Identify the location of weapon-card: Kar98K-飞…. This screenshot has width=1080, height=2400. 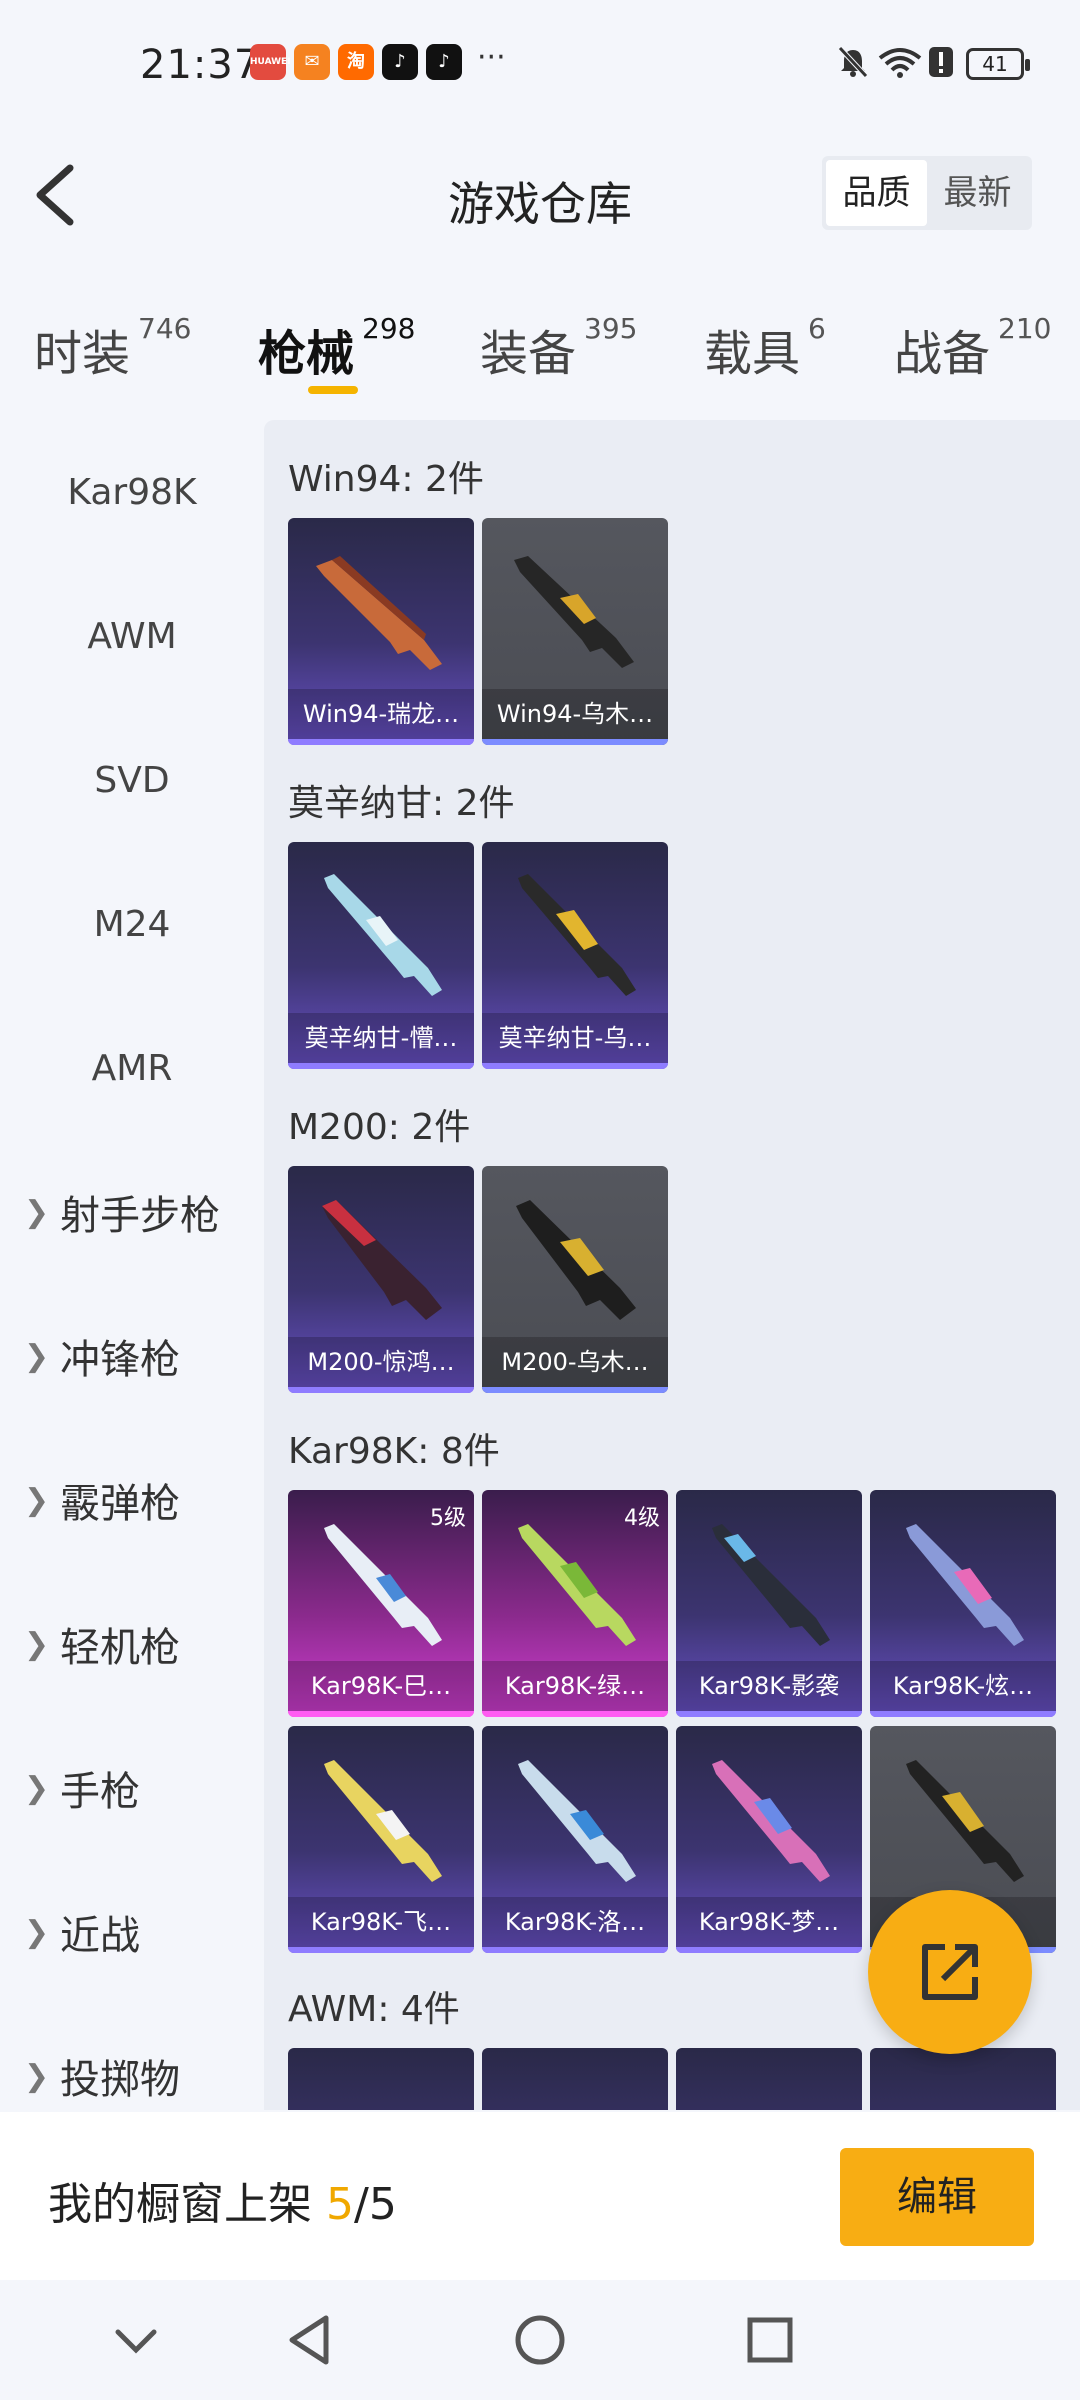
(381, 1839).